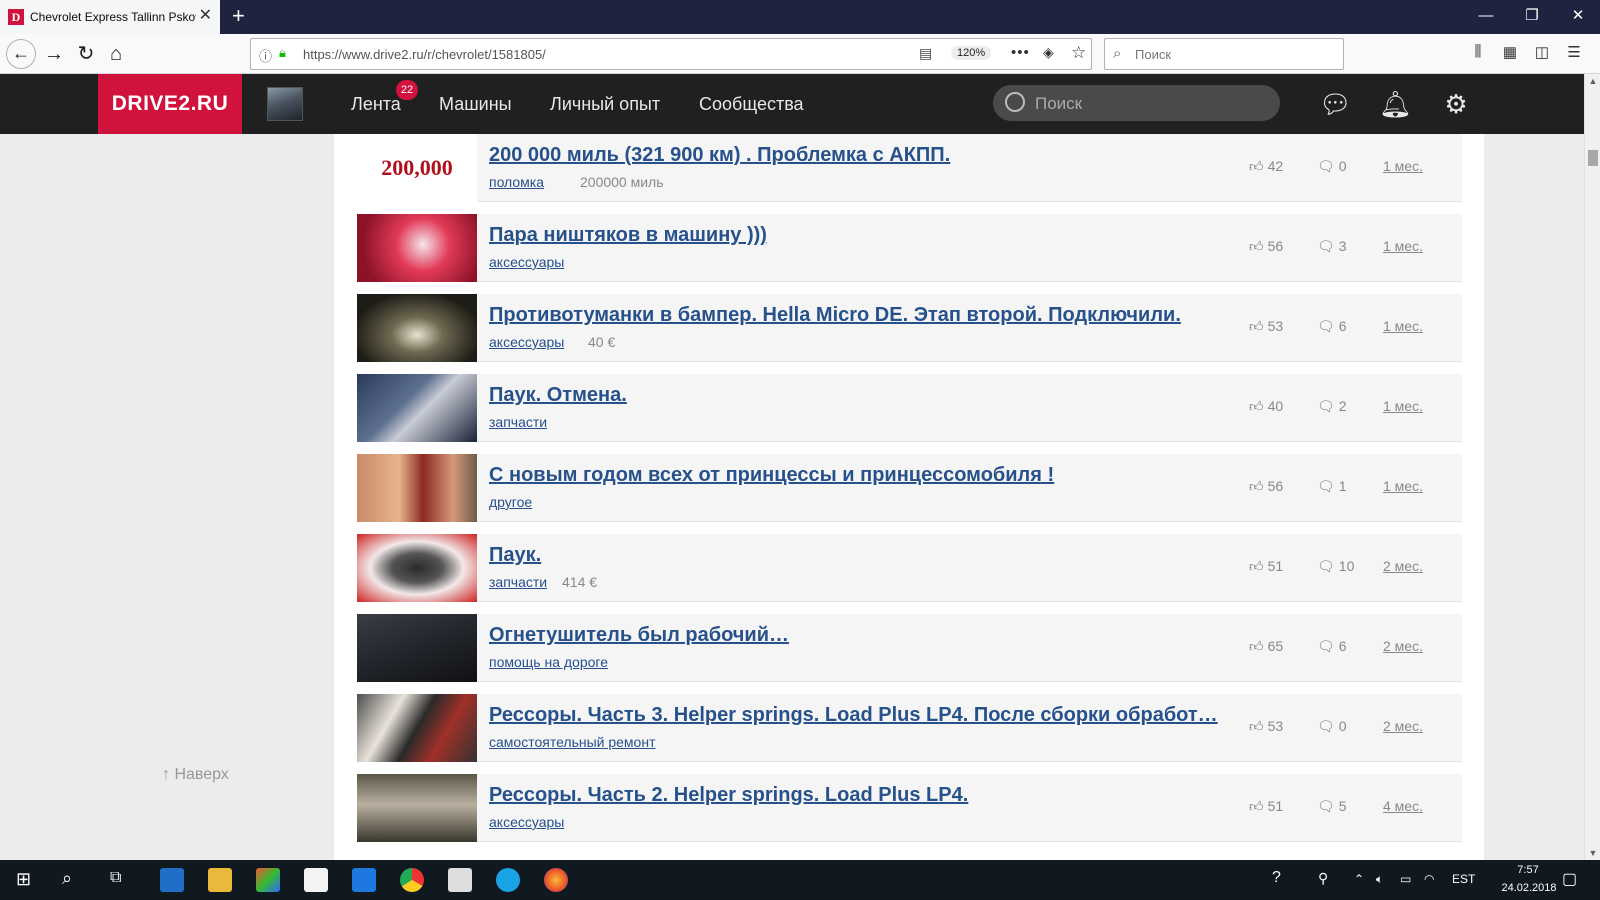 The height and width of the screenshot is (900, 1600). I want to click on window-minimize-button: —, so click(1486, 16).